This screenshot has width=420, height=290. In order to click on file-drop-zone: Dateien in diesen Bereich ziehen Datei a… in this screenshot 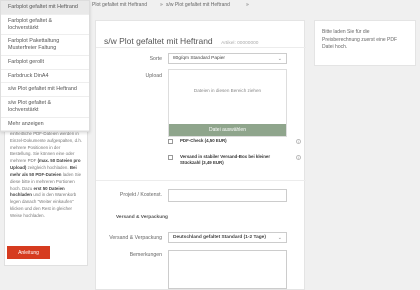, I will do `click(227, 103)`.